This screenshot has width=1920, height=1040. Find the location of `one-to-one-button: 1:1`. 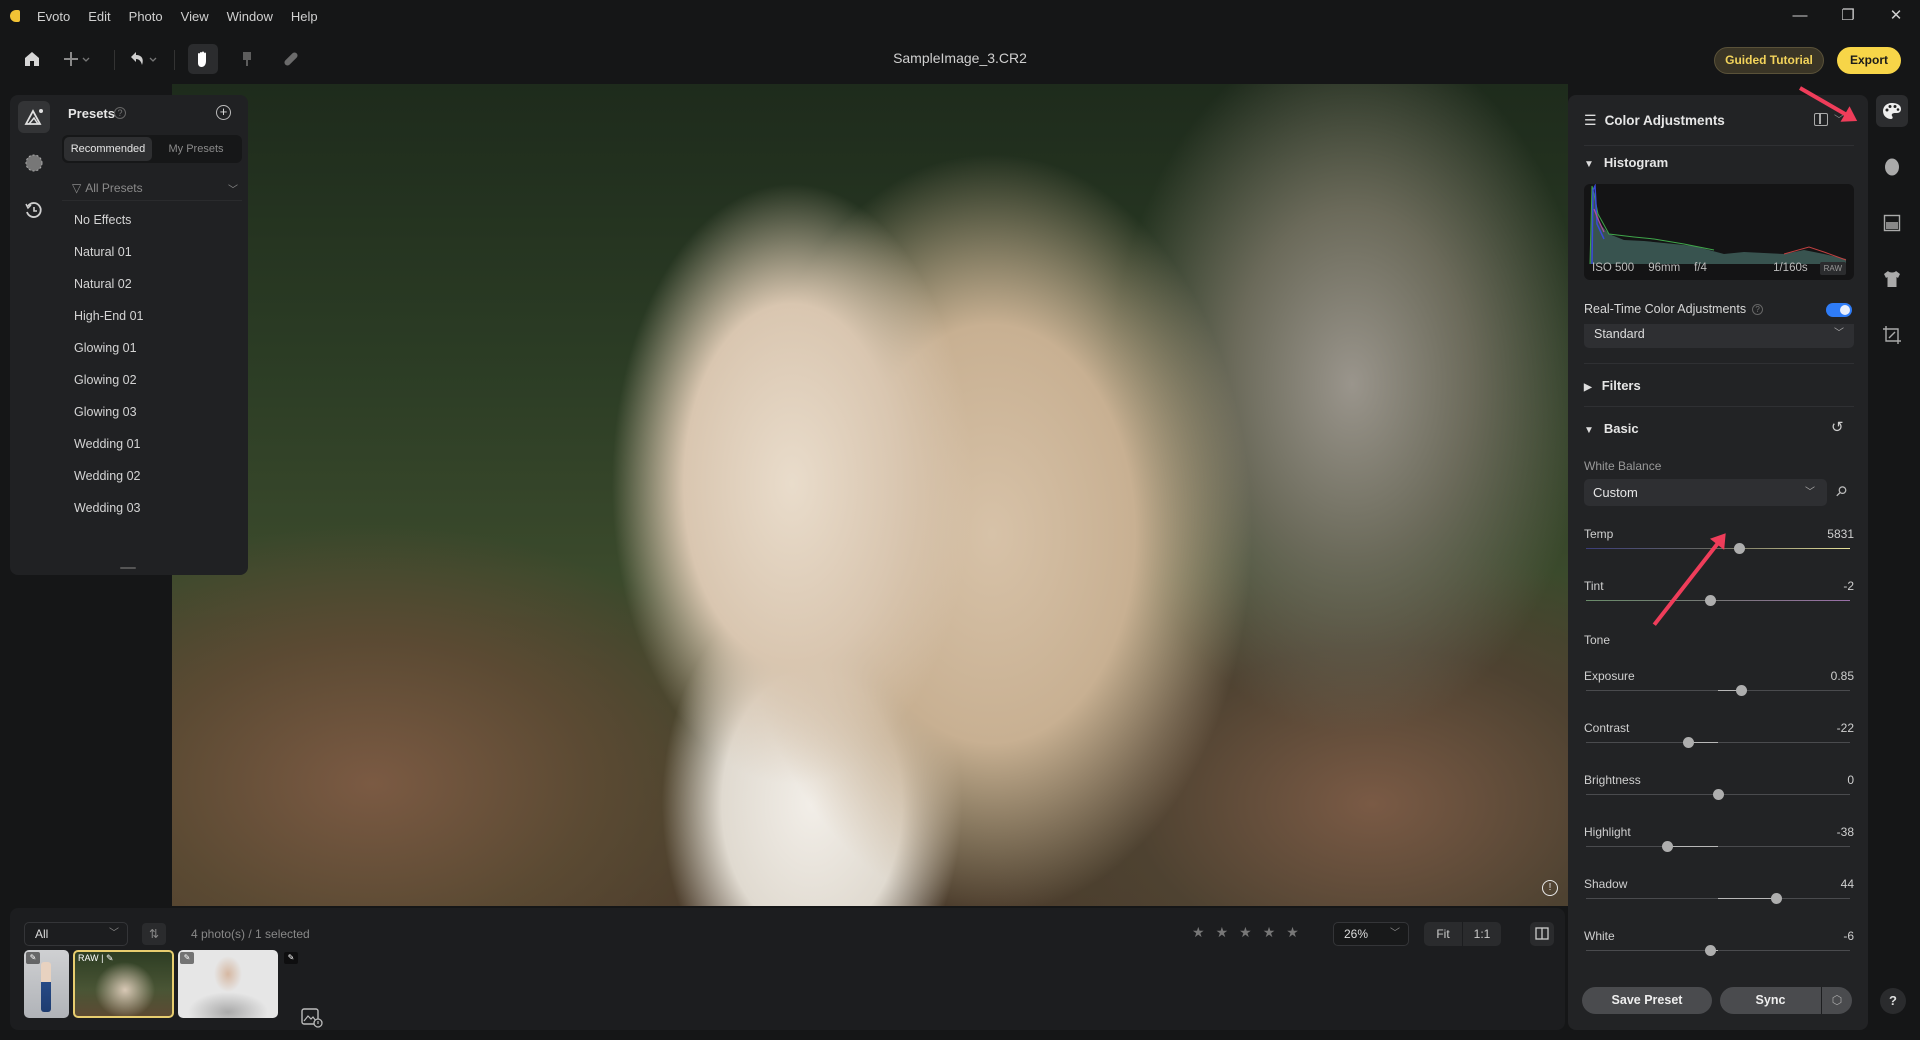

one-to-one-button: 1:1 is located at coordinates (1482, 934).